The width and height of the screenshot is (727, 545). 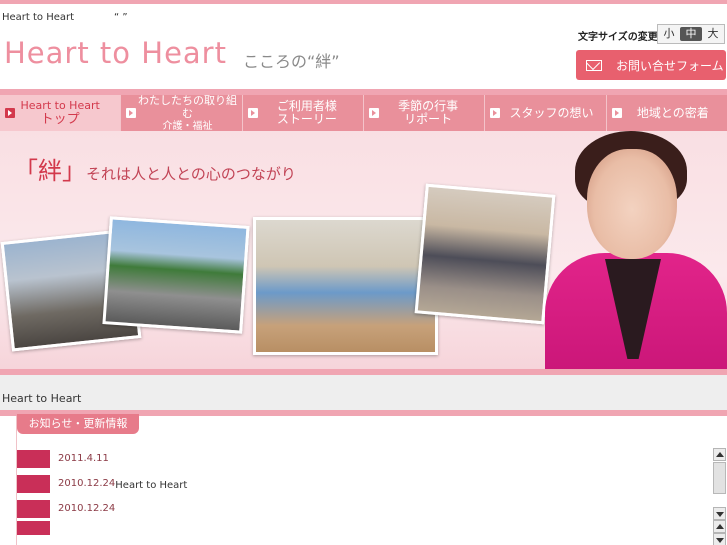 What do you see at coordinates (50, 171) in the screenshot?
I see `hero-title-kanji: 「絆」` at bounding box center [50, 171].